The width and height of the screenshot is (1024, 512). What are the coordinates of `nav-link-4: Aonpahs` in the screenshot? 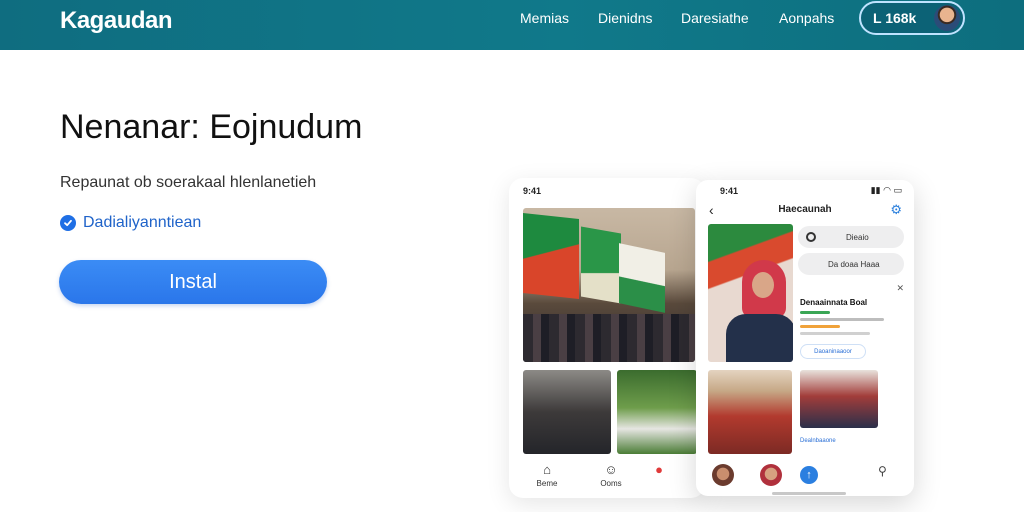 It's located at (806, 18).